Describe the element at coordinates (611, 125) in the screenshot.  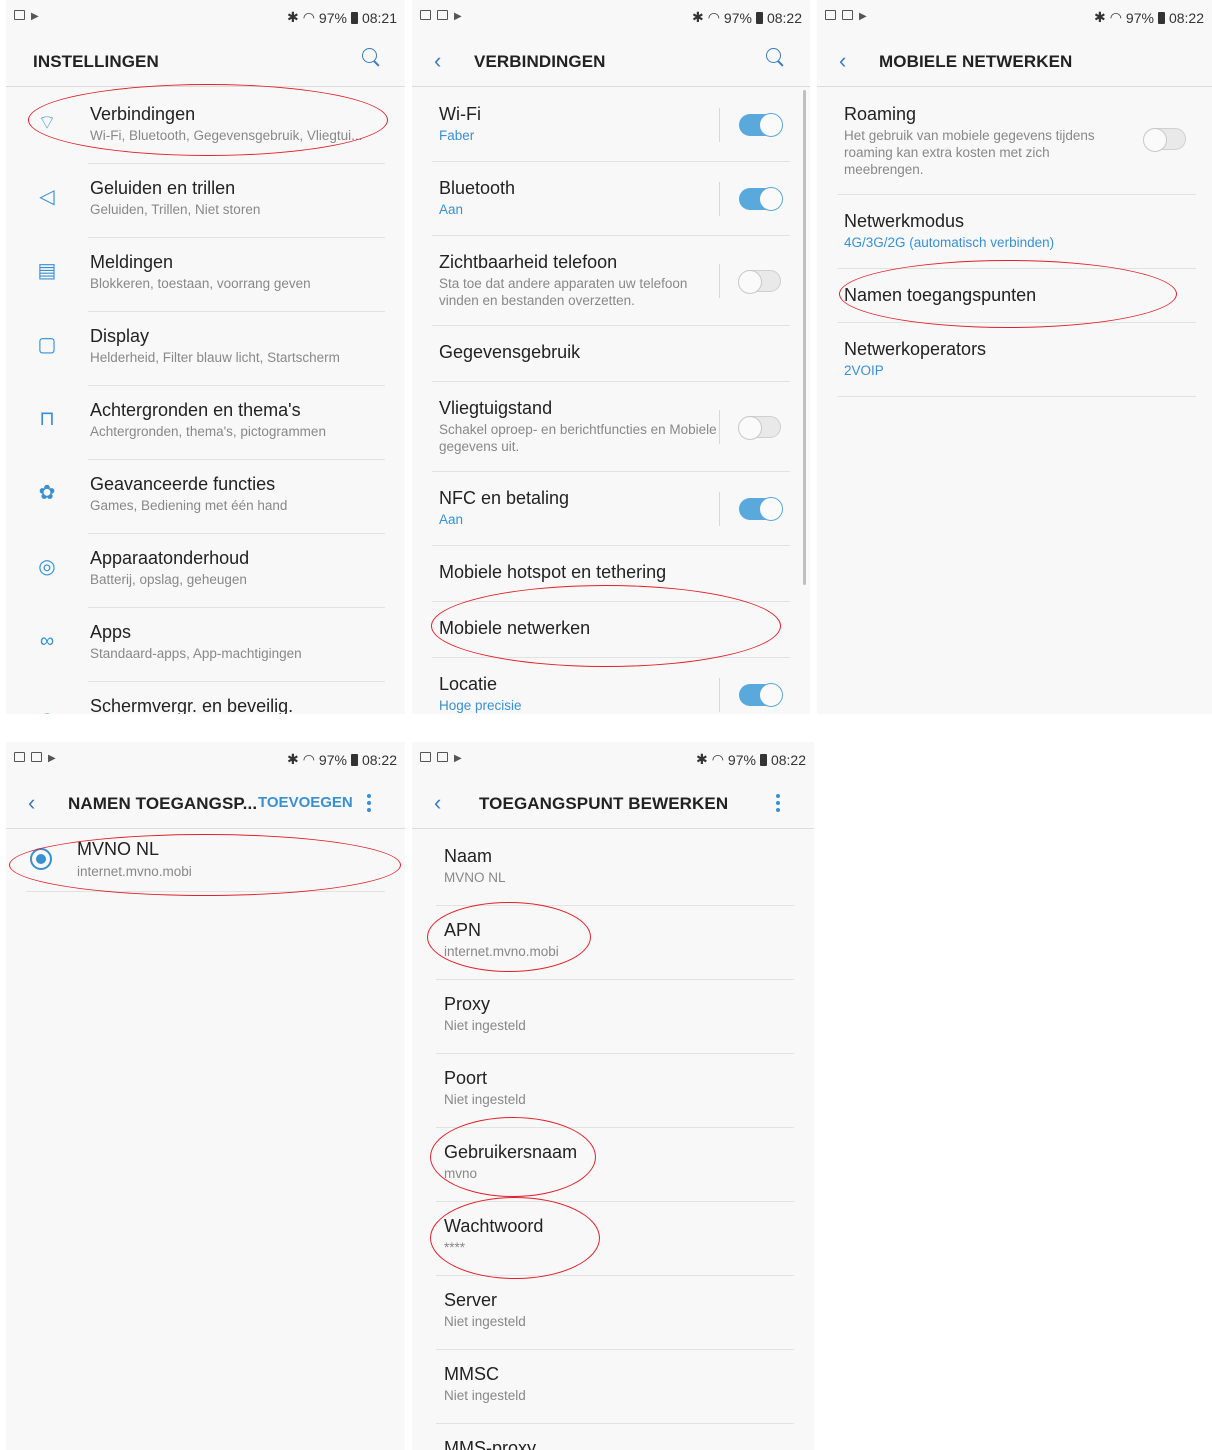
I see `connection-item: Wi-Fi Faber` at that location.